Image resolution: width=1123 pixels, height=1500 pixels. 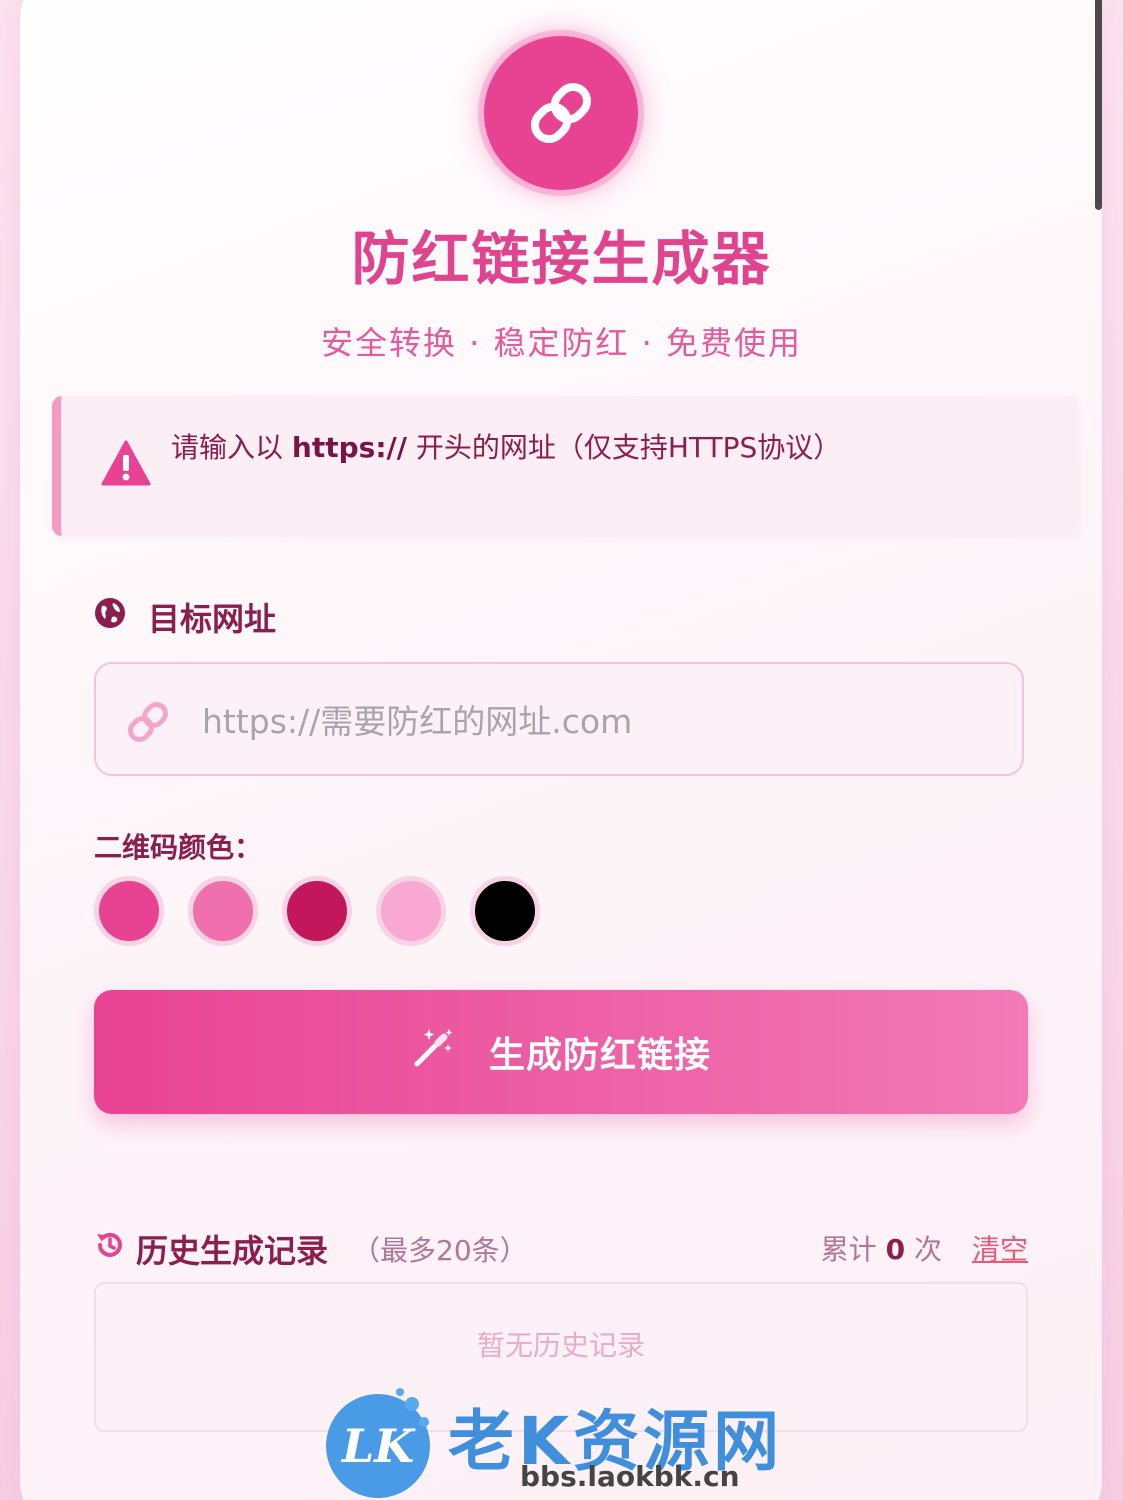 I want to click on notice-protocol: https://, so click(x=349, y=447).